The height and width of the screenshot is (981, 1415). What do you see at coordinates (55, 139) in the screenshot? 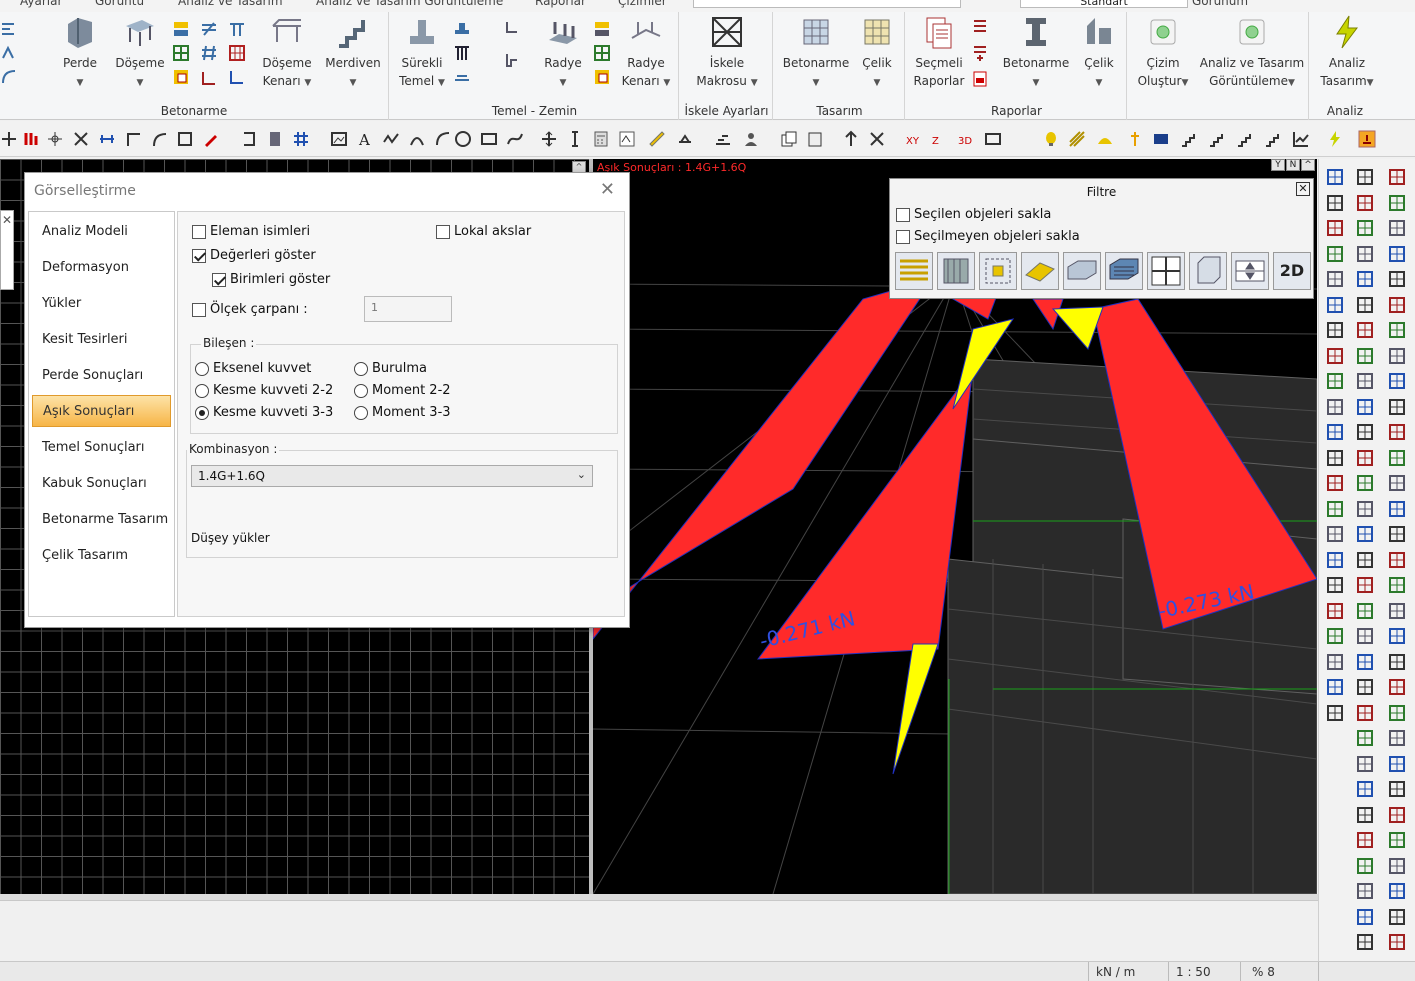
I see `axis-cross-icon` at bounding box center [55, 139].